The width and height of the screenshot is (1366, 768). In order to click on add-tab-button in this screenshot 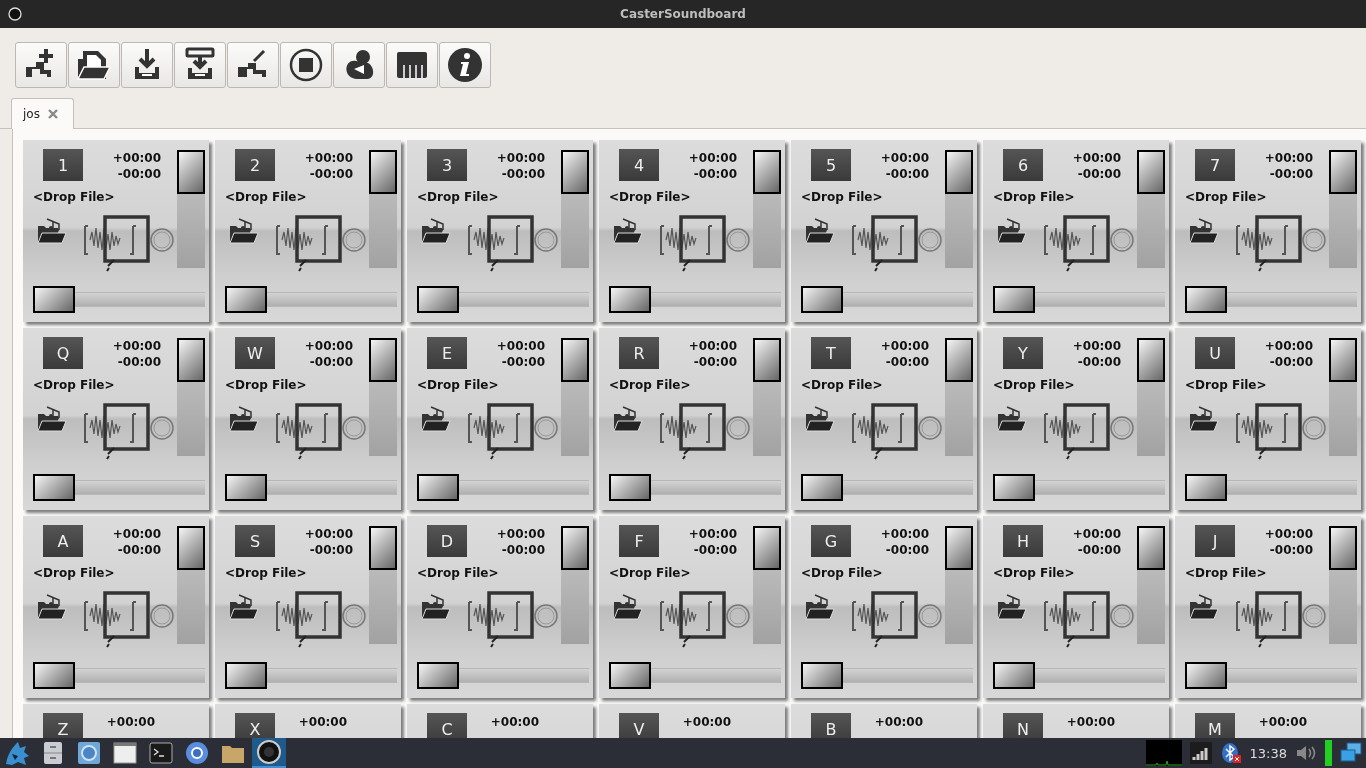, I will do `click(41, 65)`.